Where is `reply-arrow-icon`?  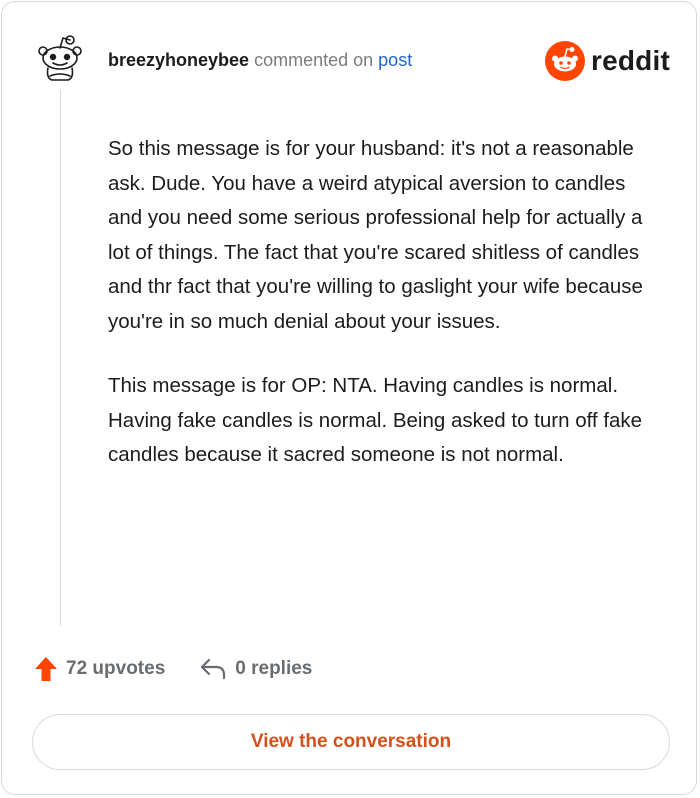 reply-arrow-icon is located at coordinates (213, 669).